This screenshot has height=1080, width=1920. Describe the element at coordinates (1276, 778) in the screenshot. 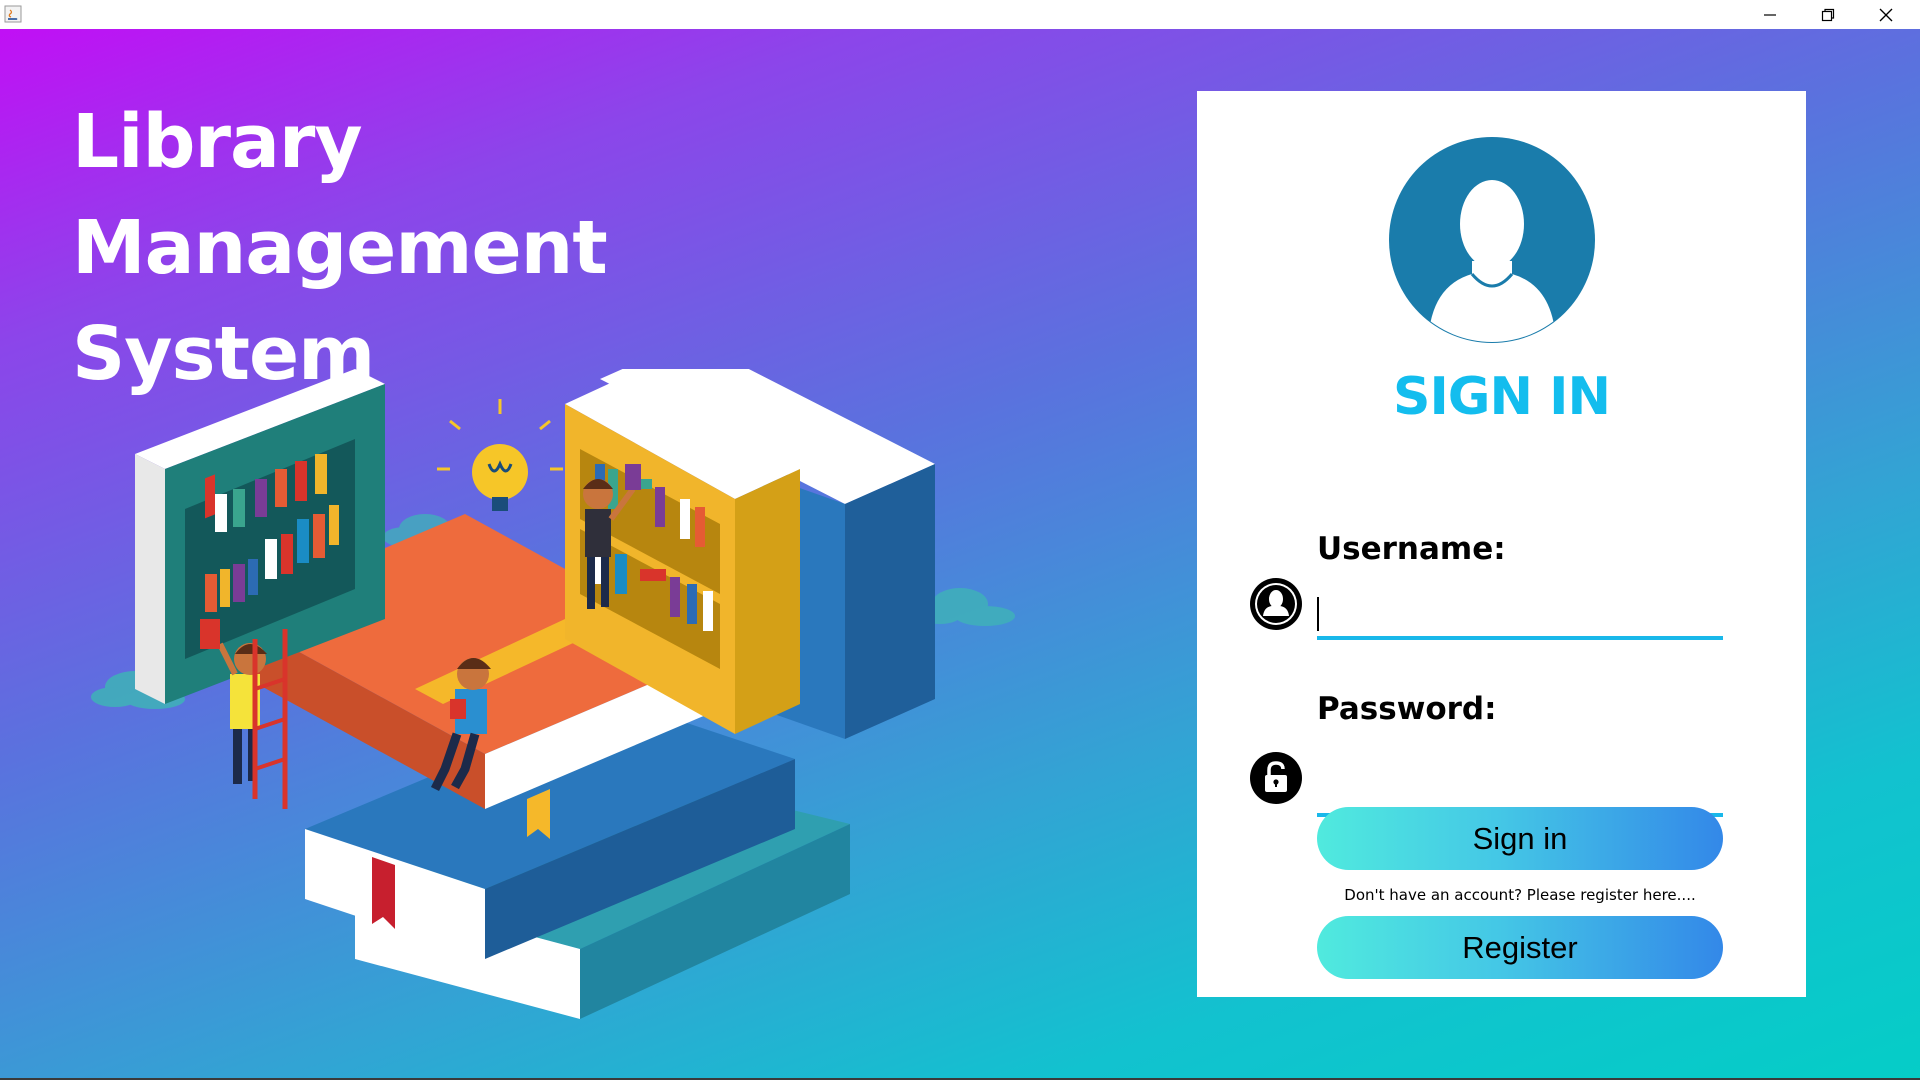

I see `lock-icon` at that location.